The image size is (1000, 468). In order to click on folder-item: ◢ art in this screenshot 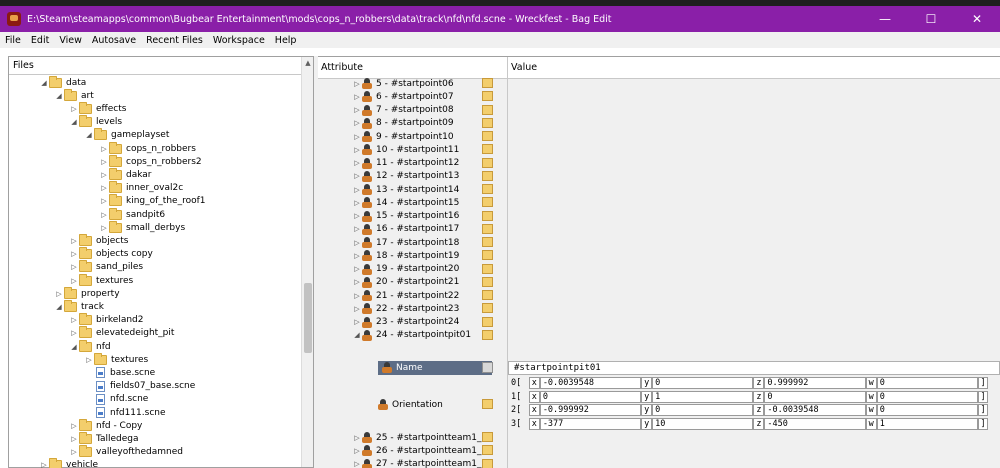, I will do `click(74, 95)`.